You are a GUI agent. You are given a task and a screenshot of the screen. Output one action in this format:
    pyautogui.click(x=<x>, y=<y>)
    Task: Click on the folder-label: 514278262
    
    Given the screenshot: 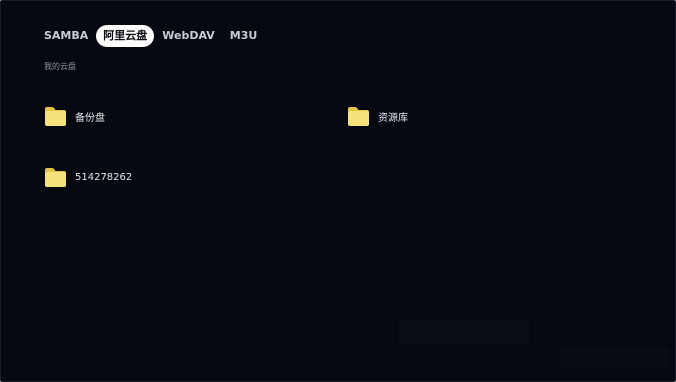 What is the action you would take?
    pyautogui.click(x=104, y=177)
    